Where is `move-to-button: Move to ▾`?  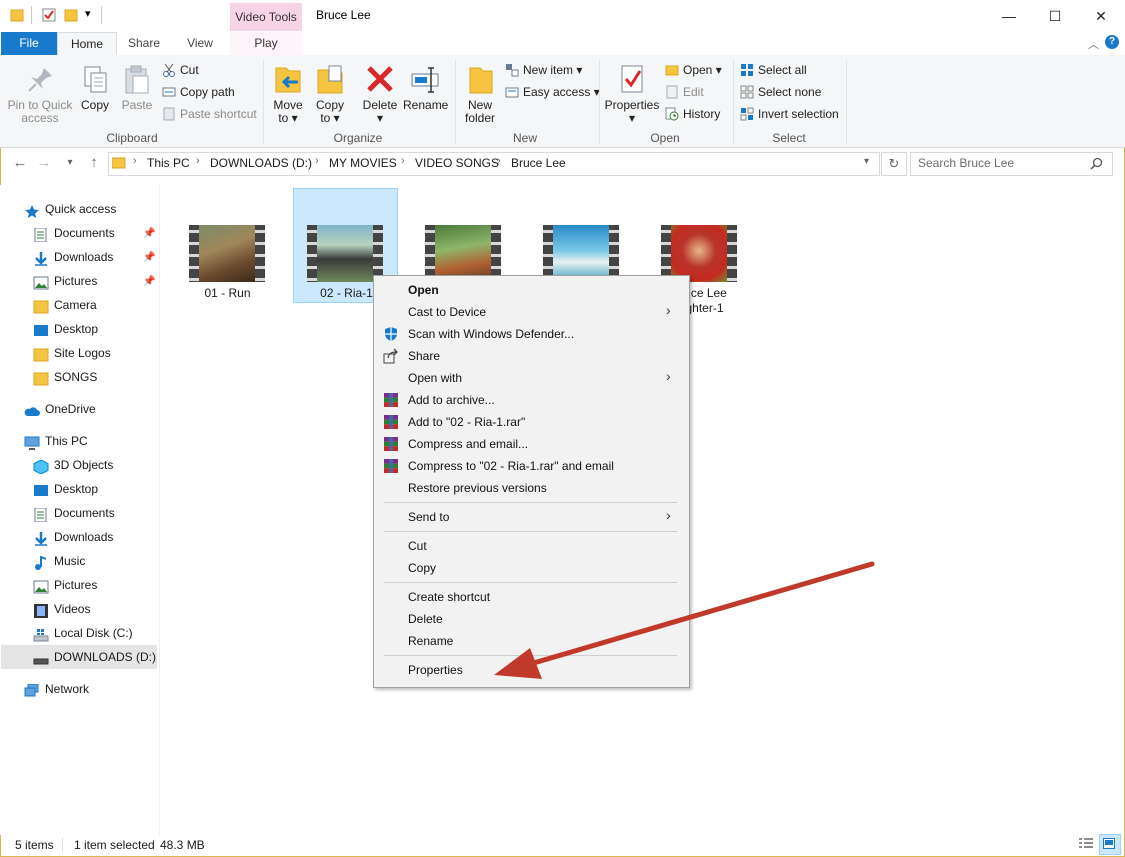
move-to-button: Move to ▾ is located at coordinates (288, 94).